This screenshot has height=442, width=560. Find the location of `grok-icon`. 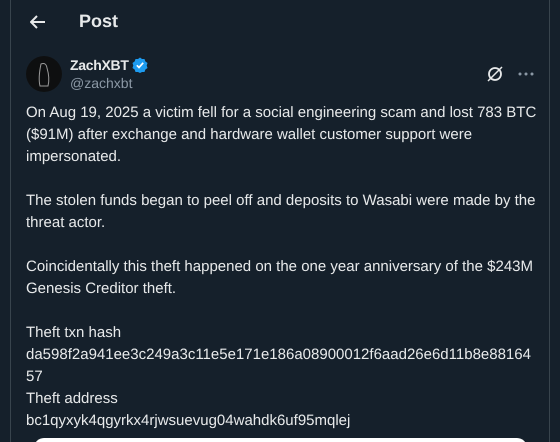

grok-icon is located at coordinates (495, 74).